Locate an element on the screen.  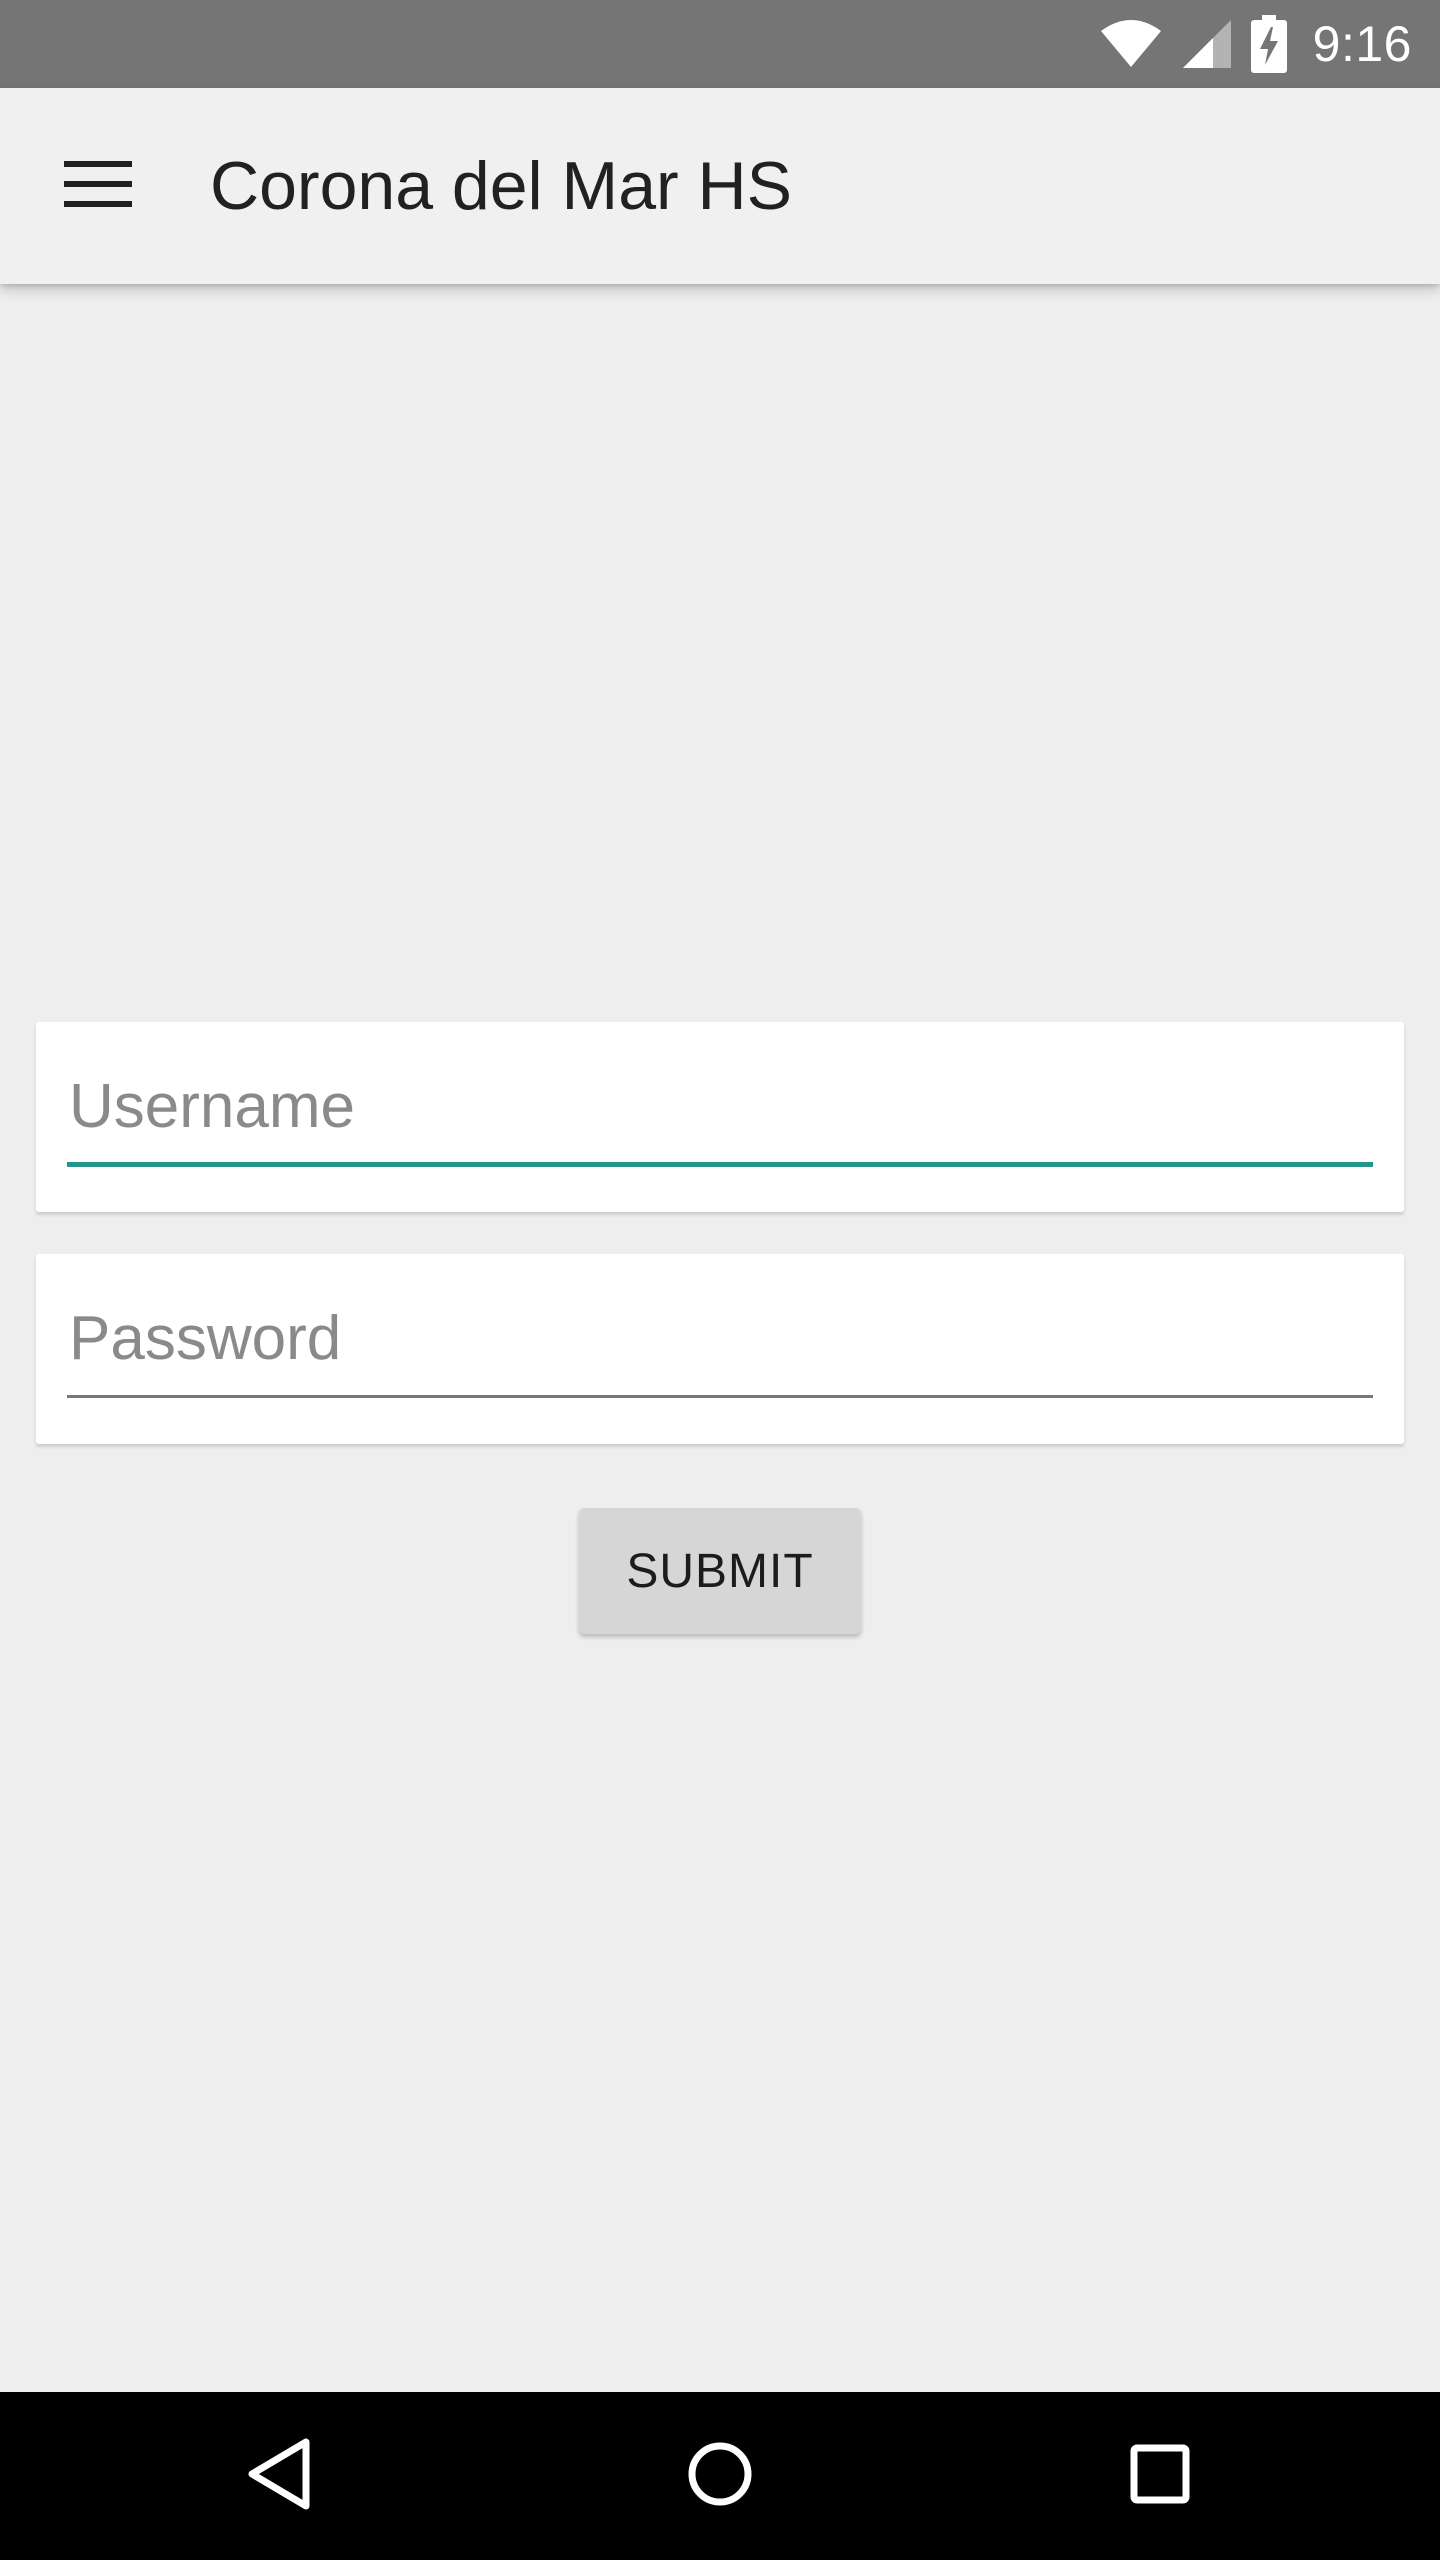
home-button is located at coordinates (720, 2476).